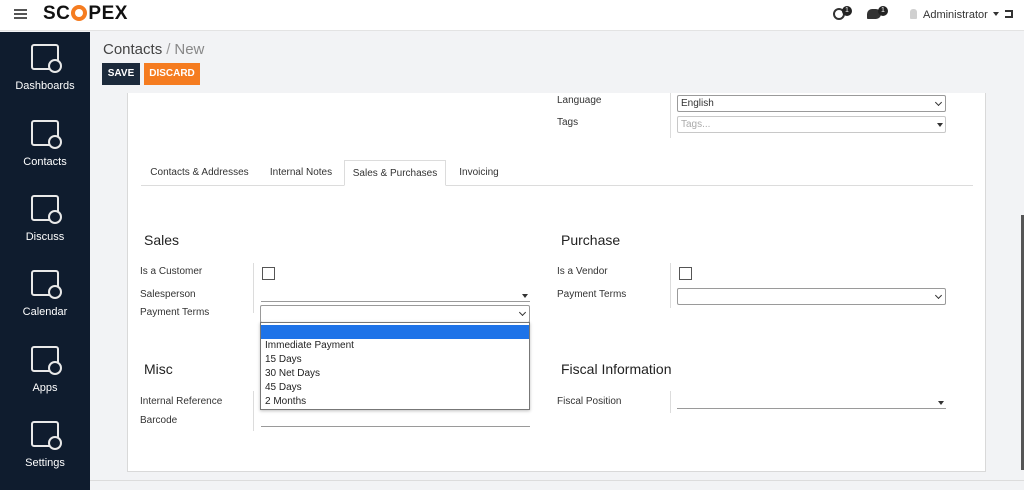  I want to click on dashboard-icon, so click(46, 58).